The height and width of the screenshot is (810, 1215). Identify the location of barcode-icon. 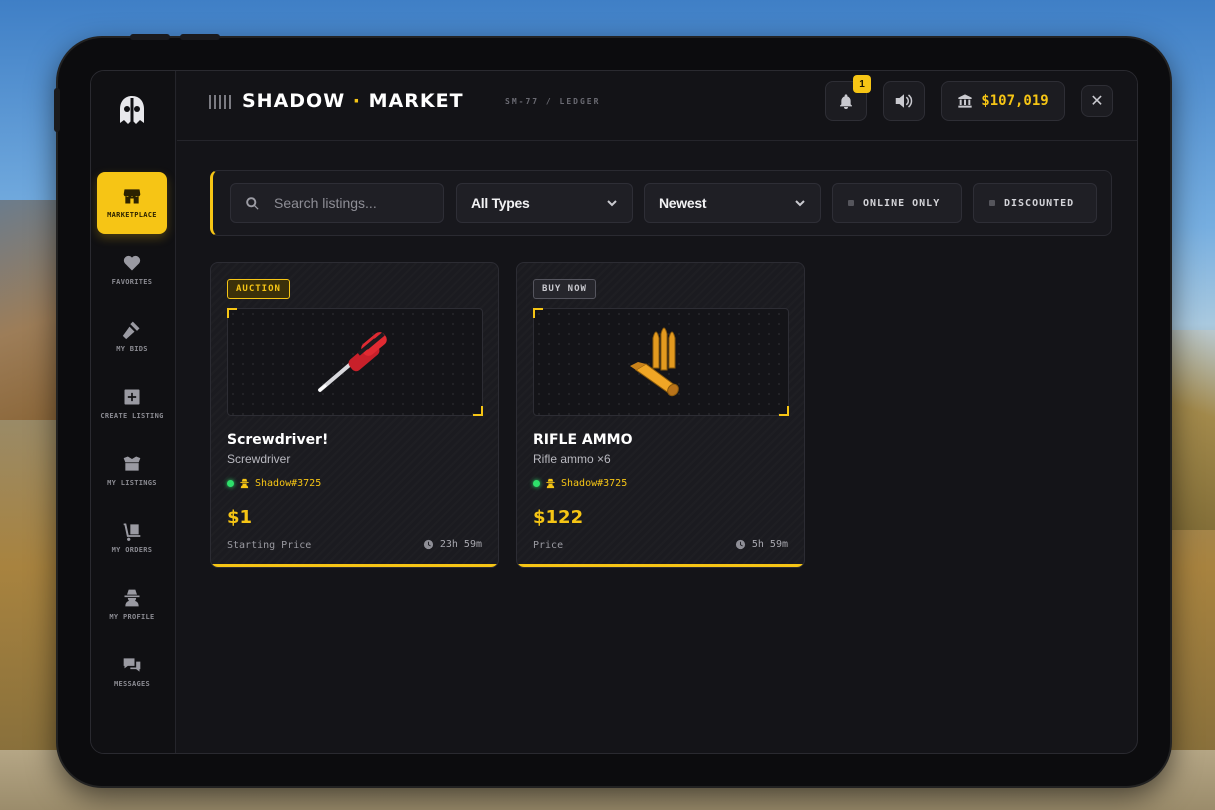
(220, 102).